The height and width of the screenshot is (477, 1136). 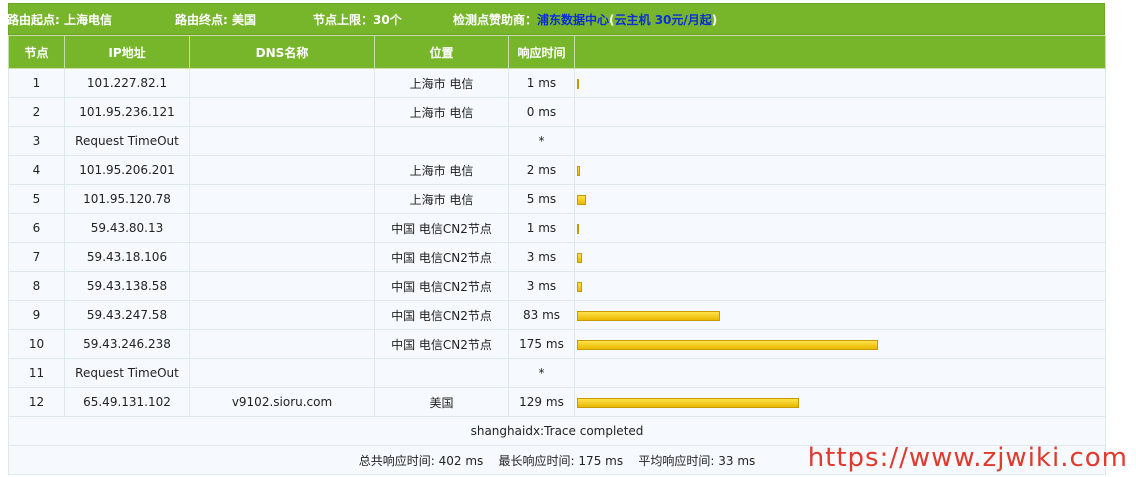 I want to click on table-row: 8 59.43.138.58 中国 电信CN2节点 3 ms, so click(x=557, y=286).